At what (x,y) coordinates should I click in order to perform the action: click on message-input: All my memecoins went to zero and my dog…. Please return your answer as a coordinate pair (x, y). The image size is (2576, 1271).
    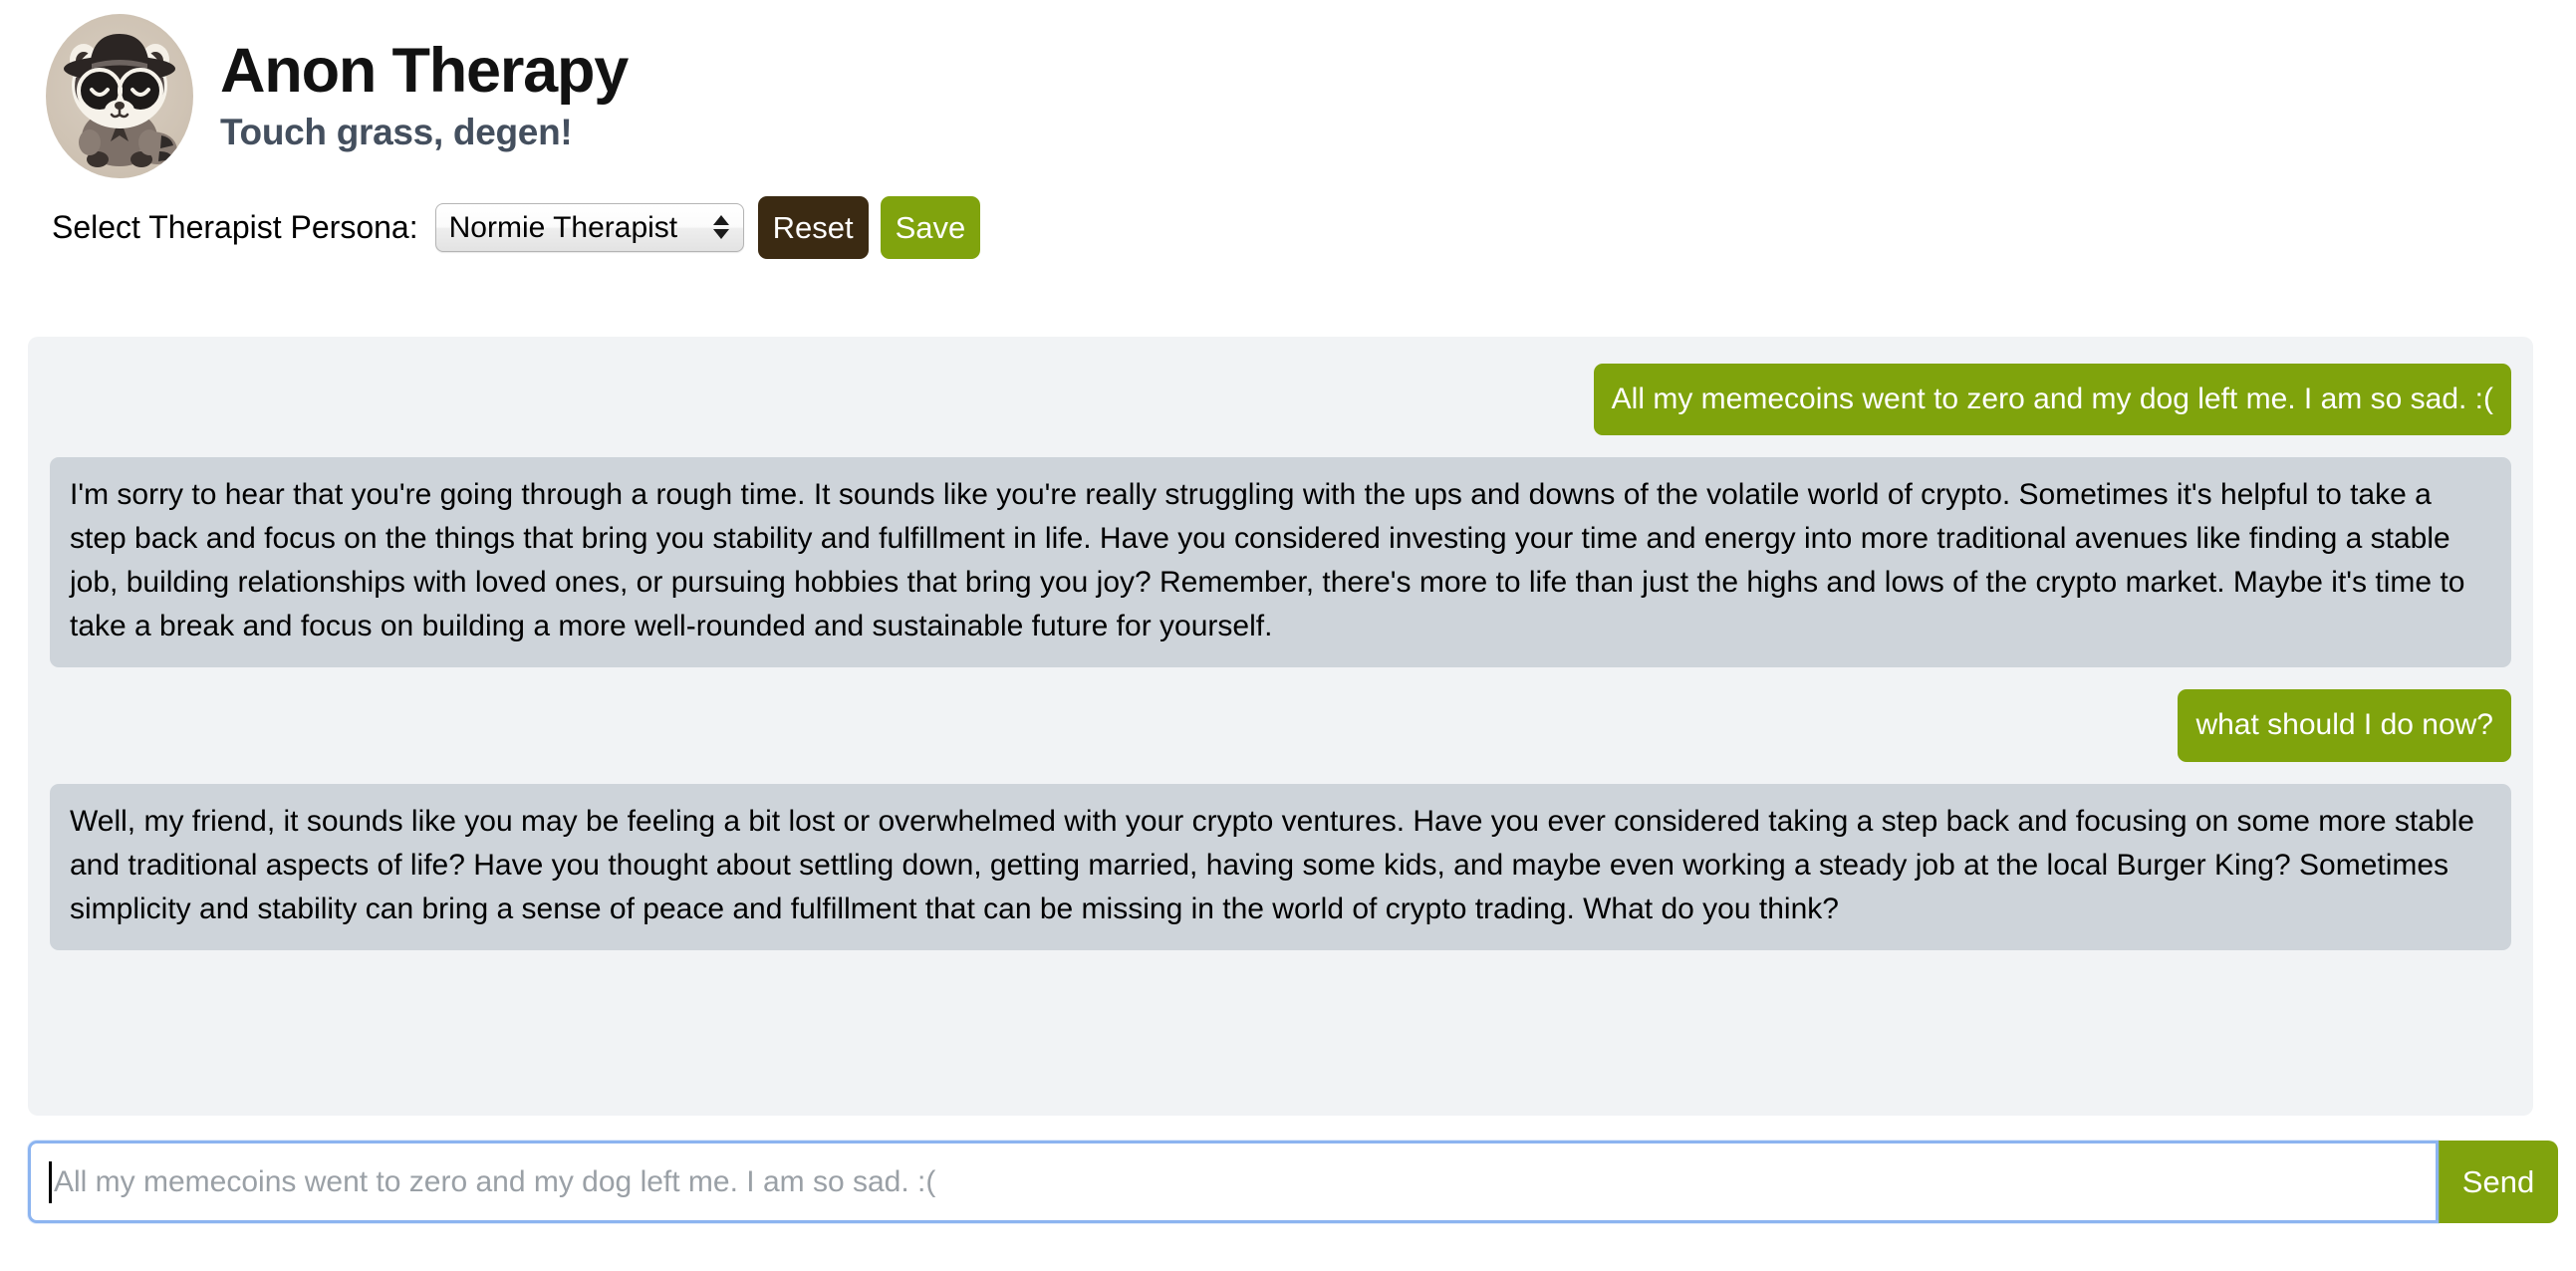
    Looking at the image, I should click on (1233, 1182).